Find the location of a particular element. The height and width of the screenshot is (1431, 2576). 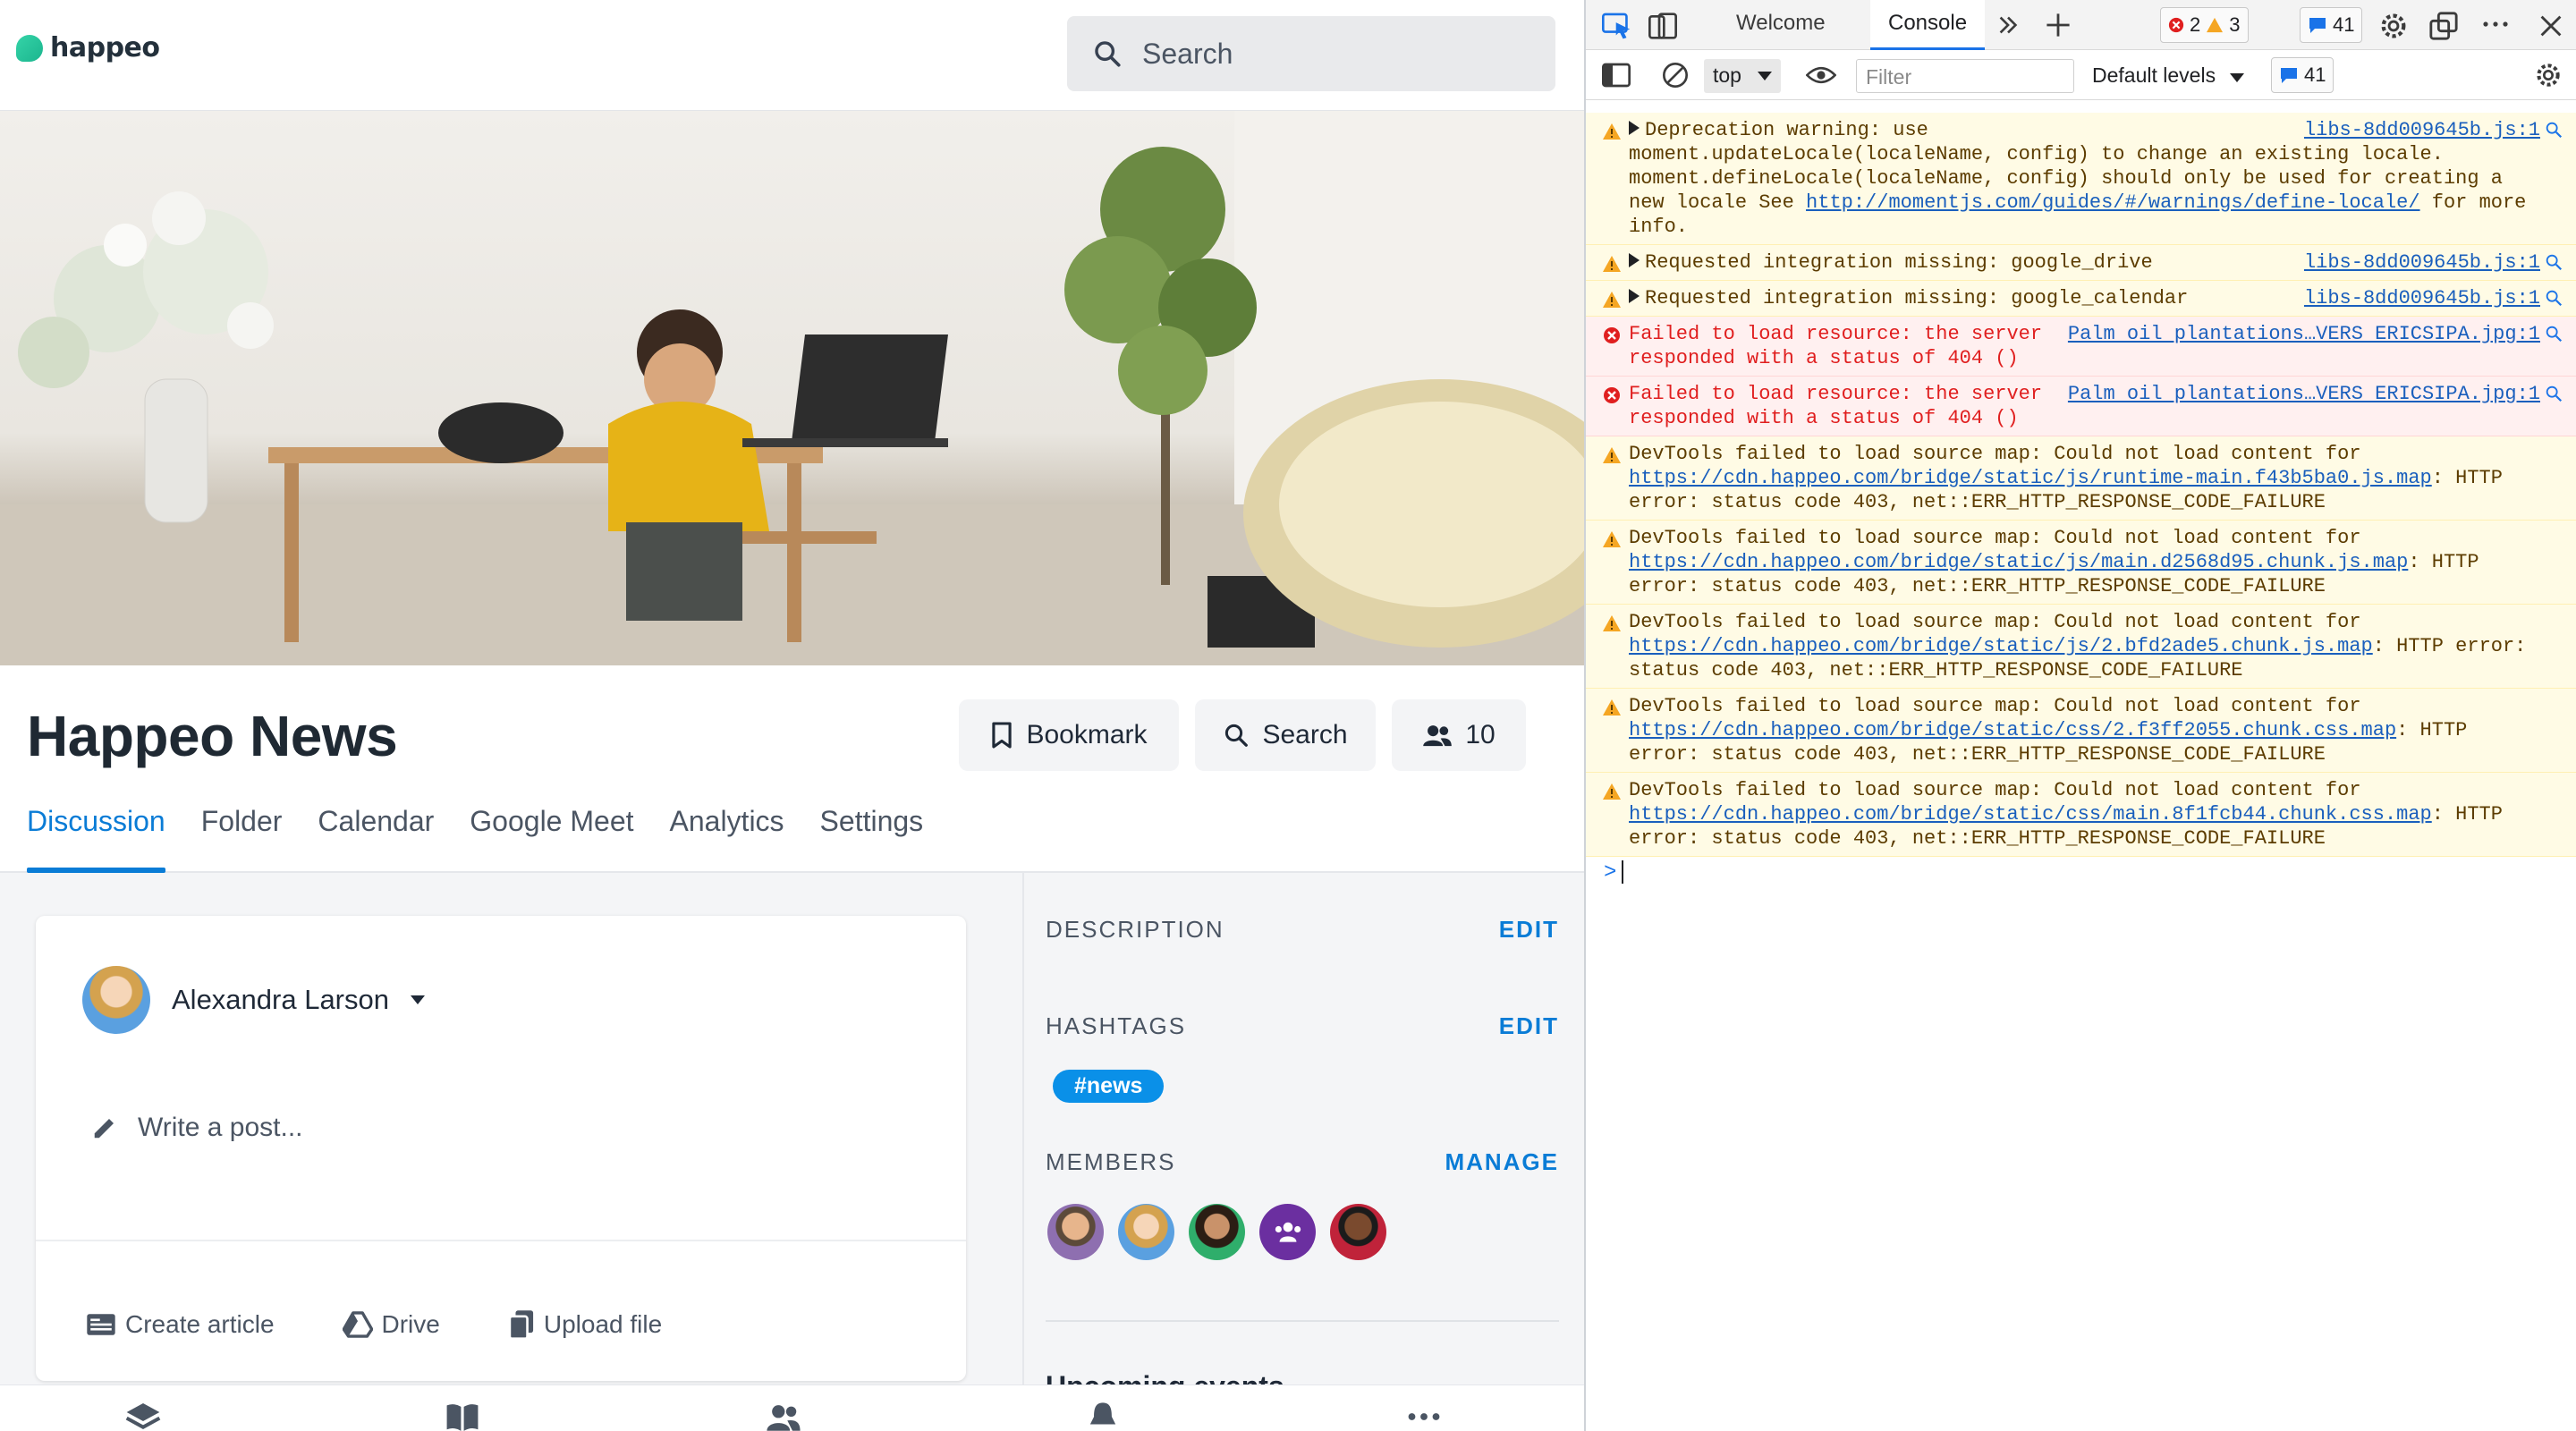

more-icon is located at coordinates (1424, 1416).